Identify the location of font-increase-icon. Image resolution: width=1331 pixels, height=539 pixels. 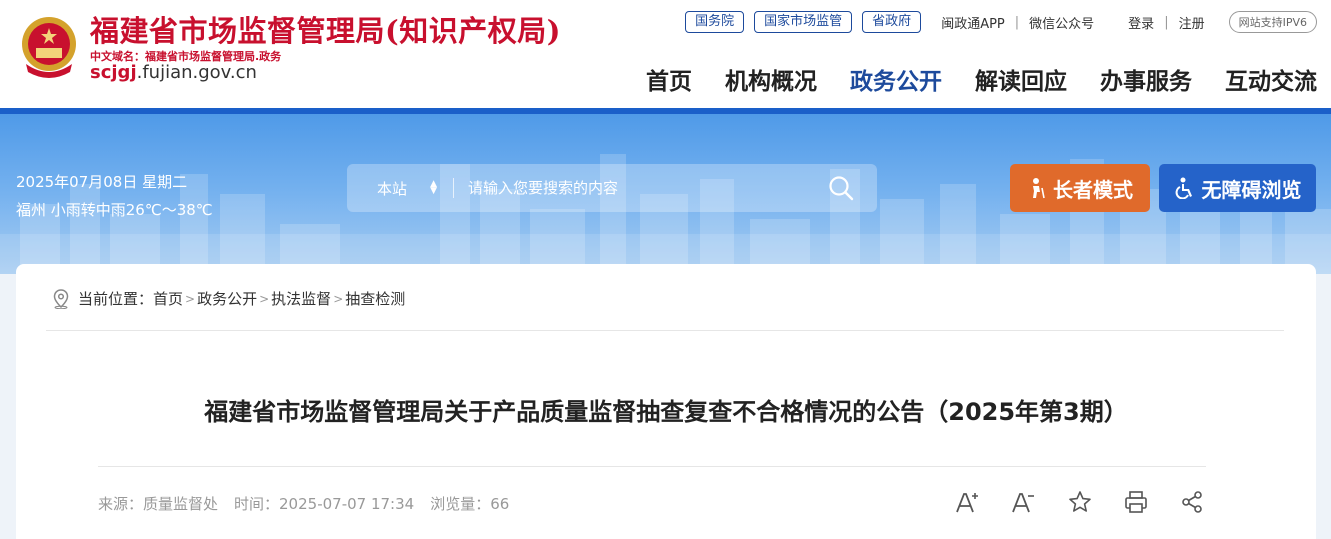
(967, 503).